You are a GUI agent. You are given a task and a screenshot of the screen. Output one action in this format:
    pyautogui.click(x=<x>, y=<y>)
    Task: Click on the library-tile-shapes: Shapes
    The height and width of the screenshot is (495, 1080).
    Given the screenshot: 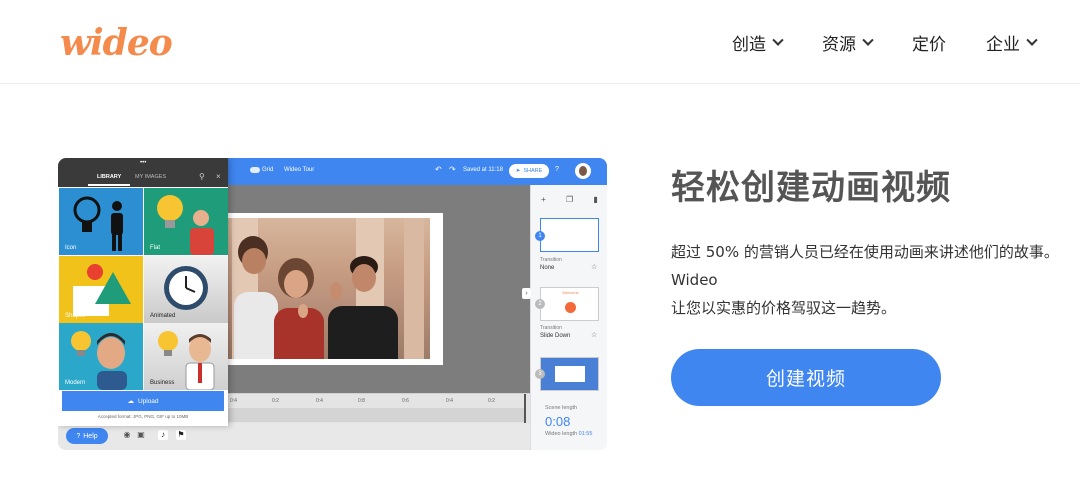 What is the action you would take?
    pyautogui.click(x=101, y=289)
    